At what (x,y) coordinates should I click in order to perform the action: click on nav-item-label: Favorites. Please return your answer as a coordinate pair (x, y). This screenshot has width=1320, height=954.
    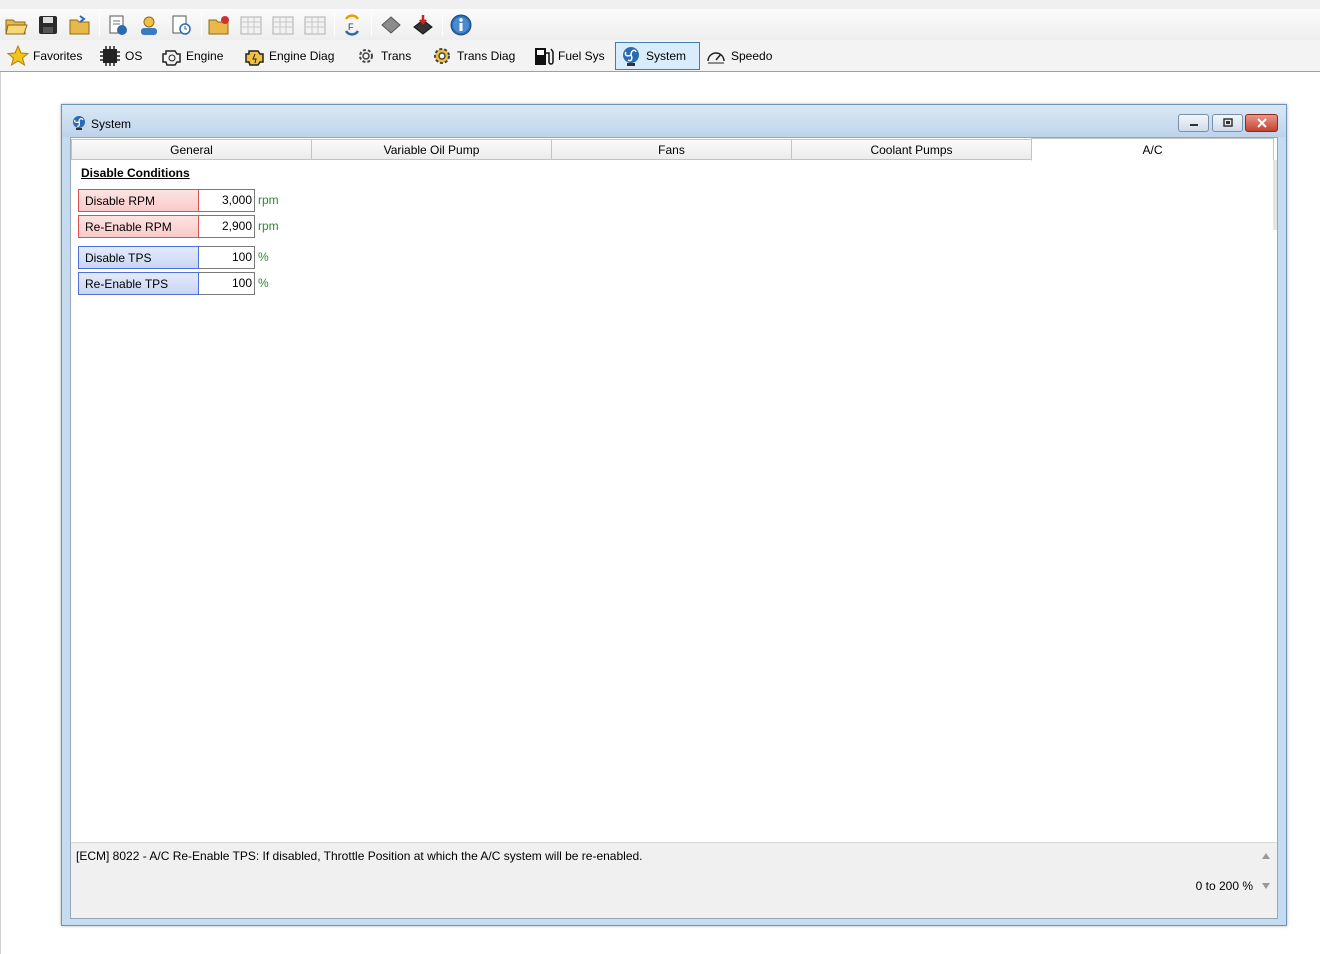
    Looking at the image, I should click on (58, 56).